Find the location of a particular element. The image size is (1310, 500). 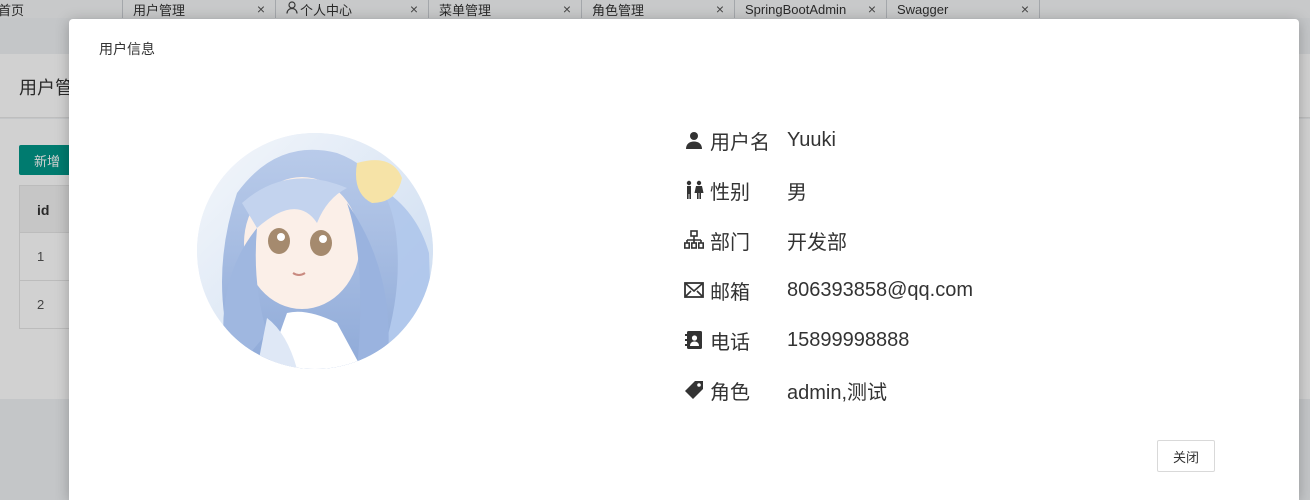

user-icon is located at coordinates (694, 140).